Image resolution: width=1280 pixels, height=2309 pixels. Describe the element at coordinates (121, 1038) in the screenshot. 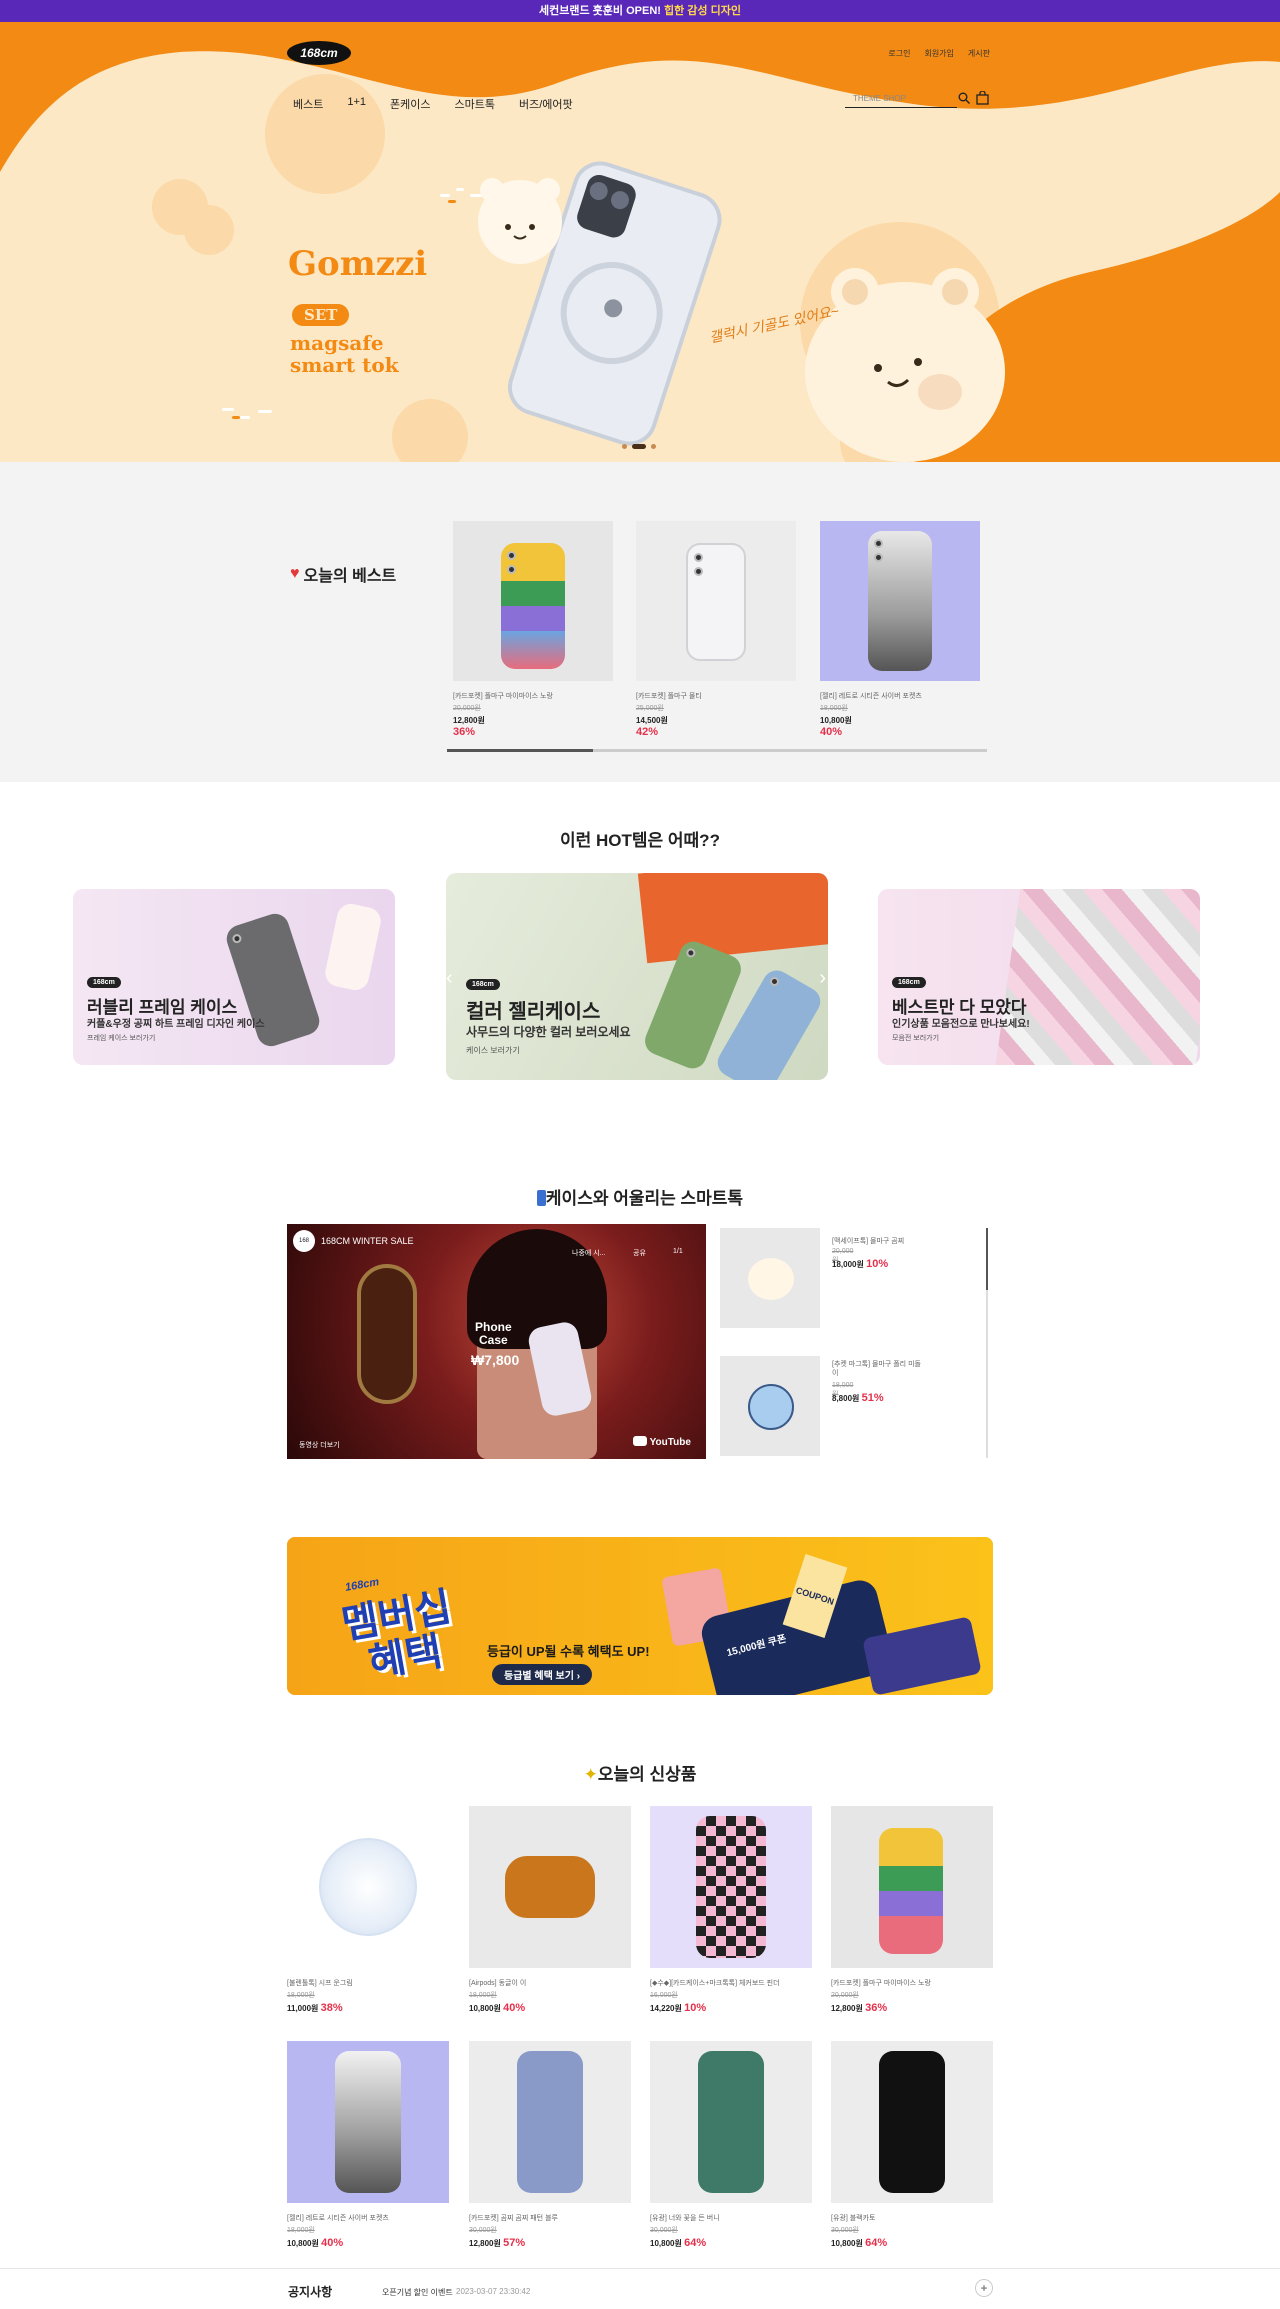

I see `hot-card-link: 프레임 케이스 보러가기` at that location.